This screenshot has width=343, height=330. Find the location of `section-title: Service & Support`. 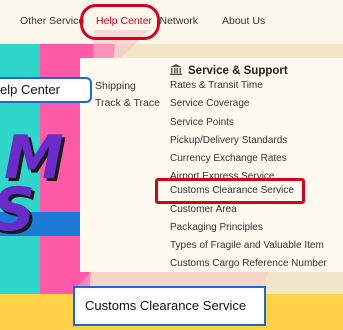

section-title: Service & Support is located at coordinates (229, 70).